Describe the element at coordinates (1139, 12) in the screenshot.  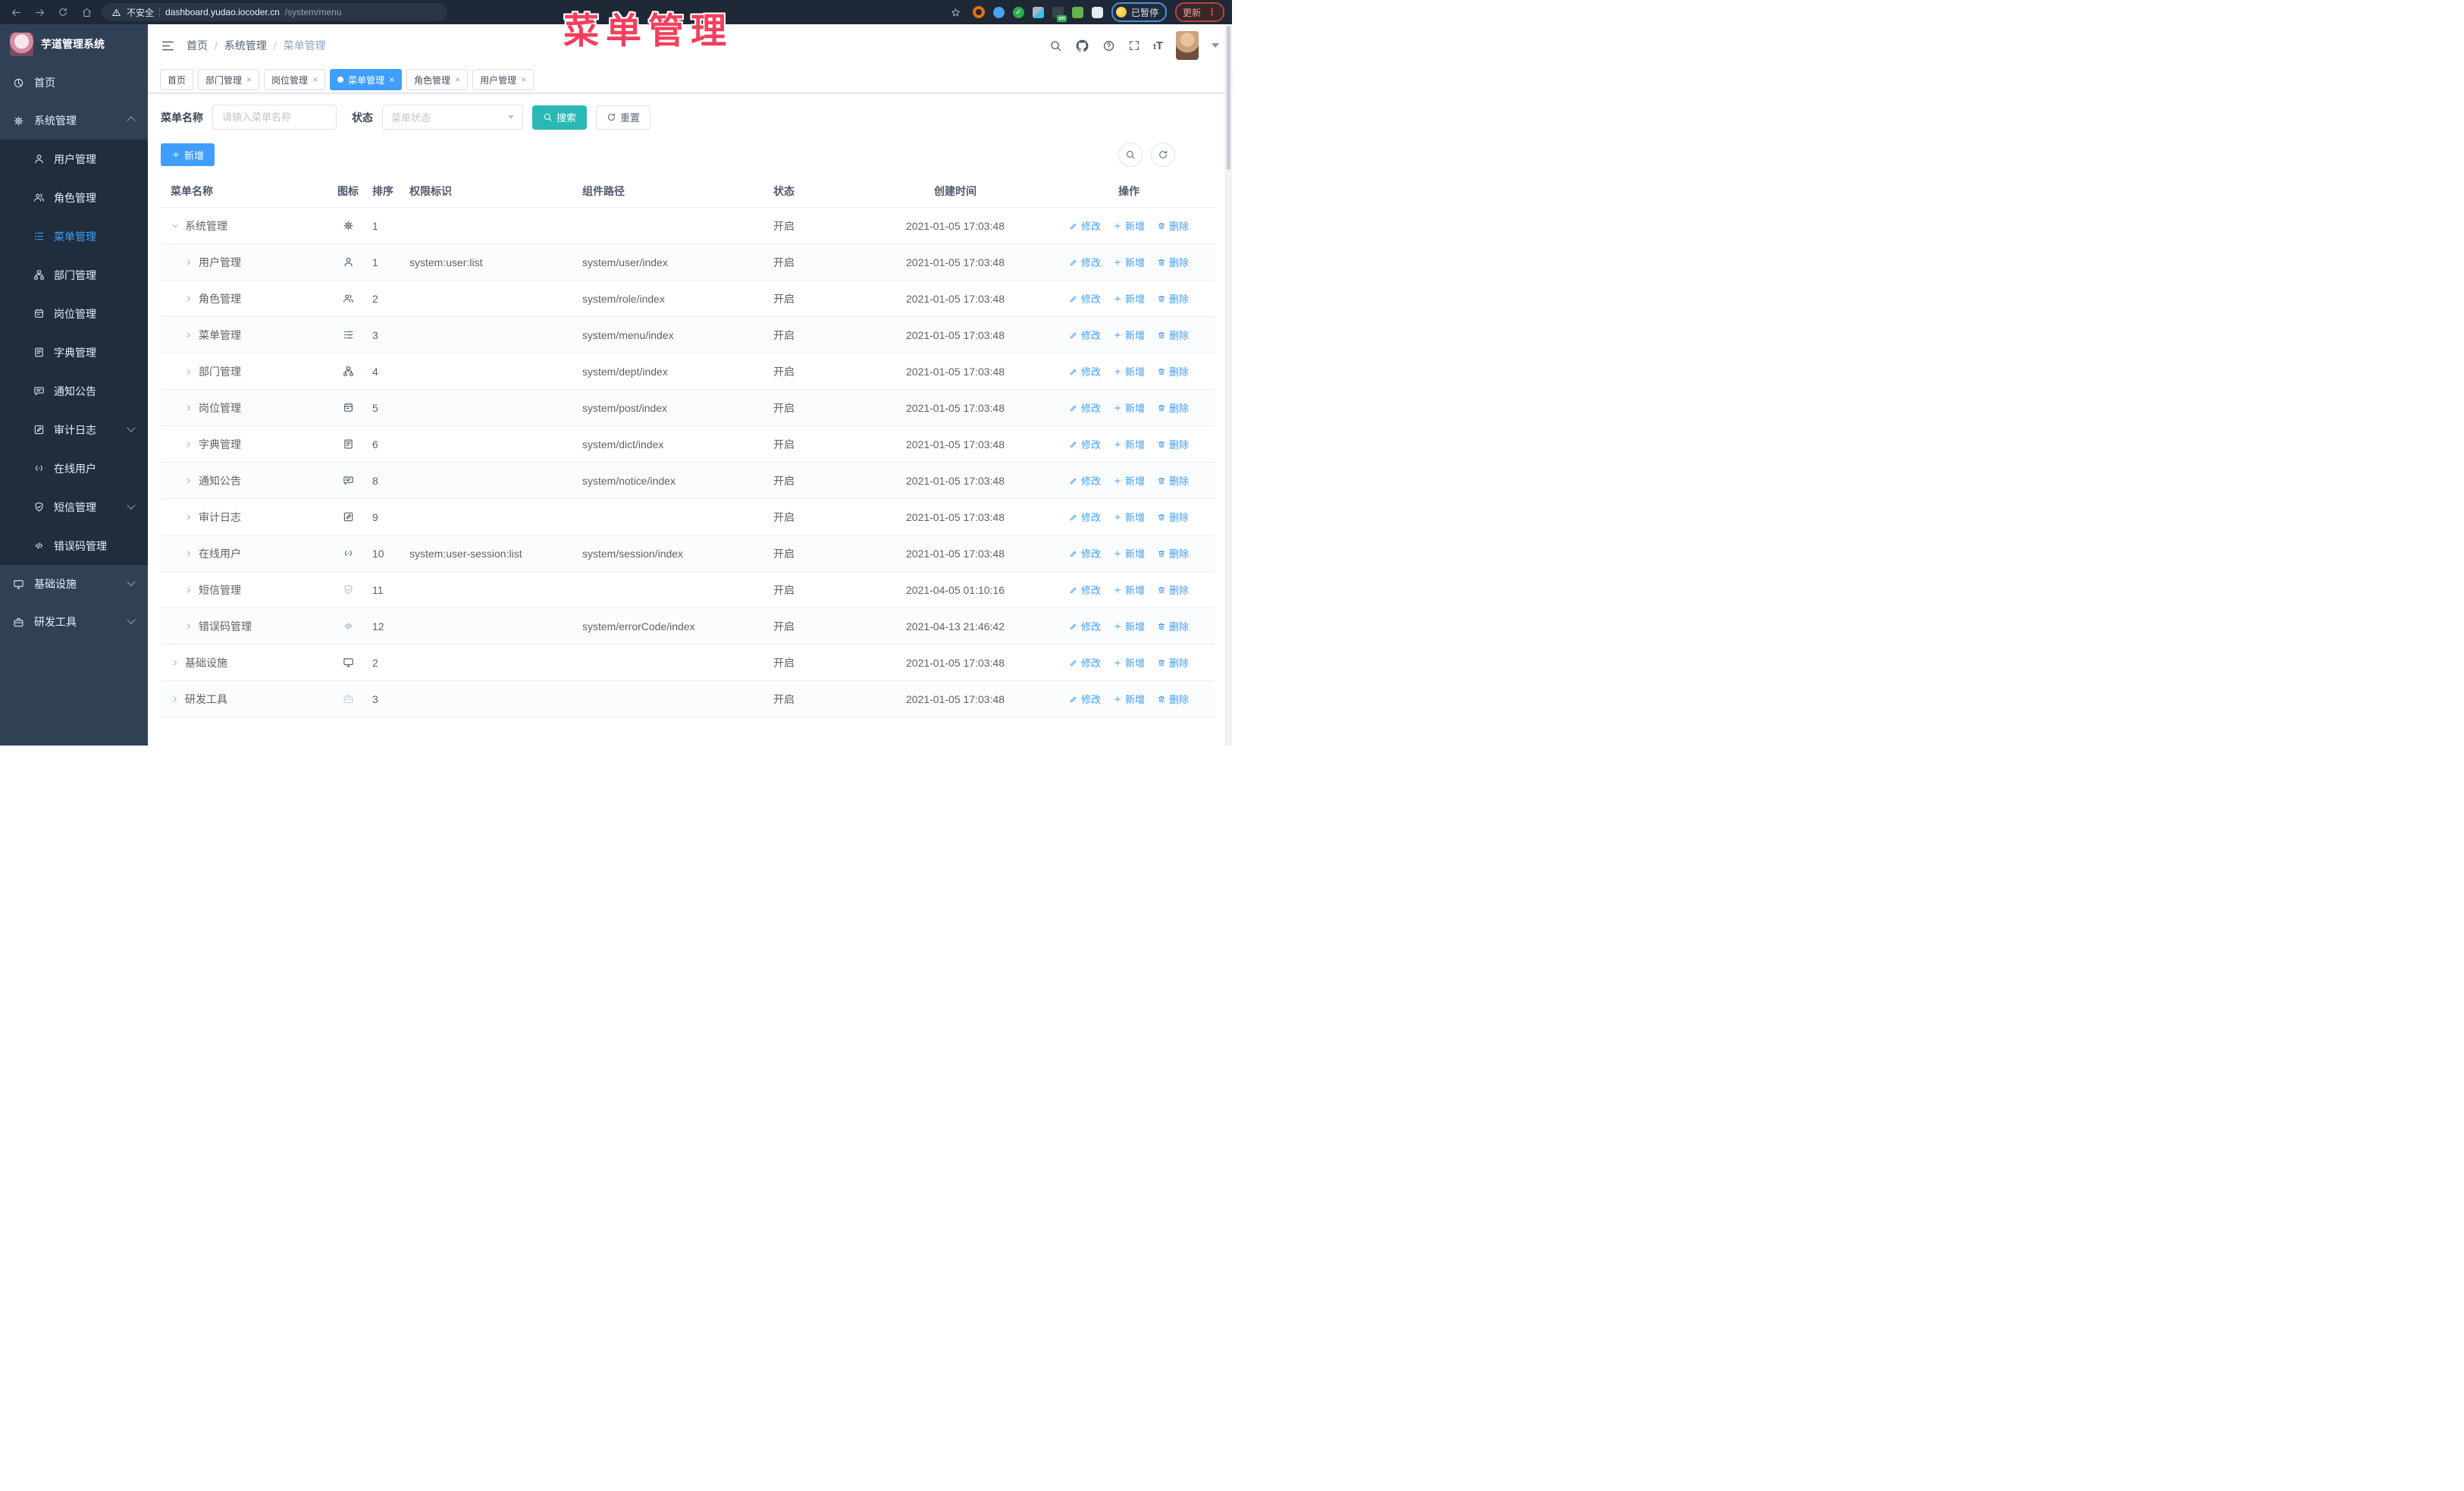
I see `paused-badge: 已暂停` at that location.